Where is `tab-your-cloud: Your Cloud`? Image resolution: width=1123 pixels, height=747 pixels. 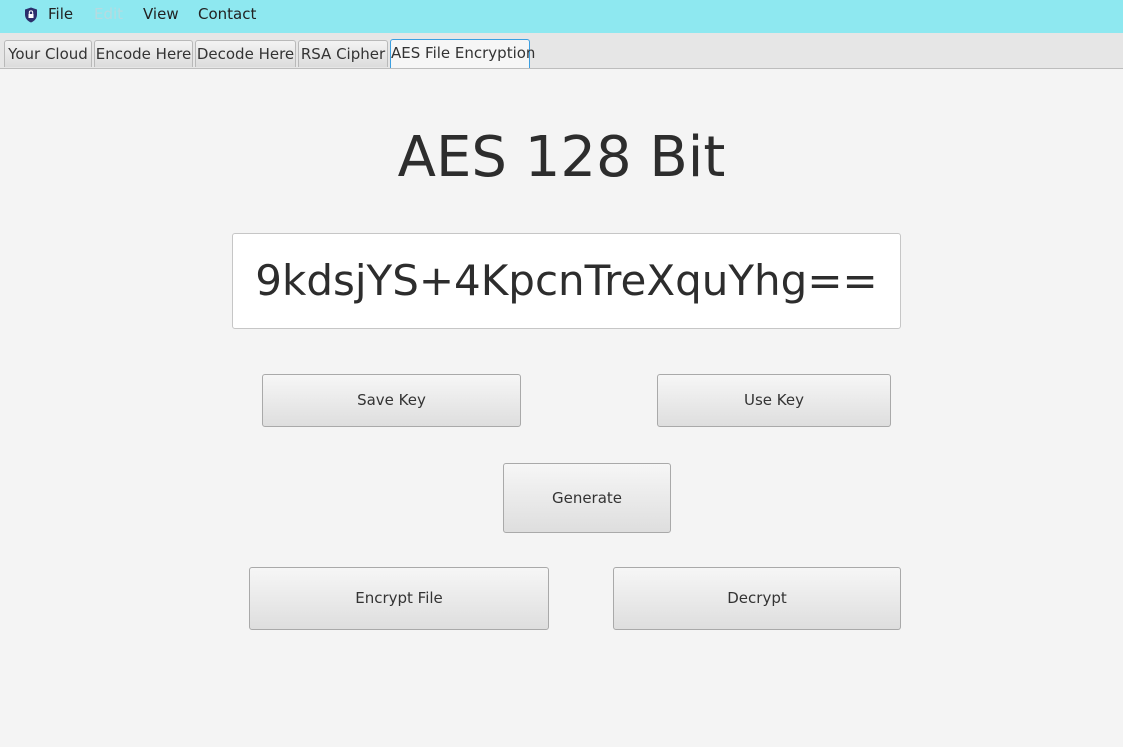
tab-your-cloud: Your Cloud is located at coordinates (48, 53).